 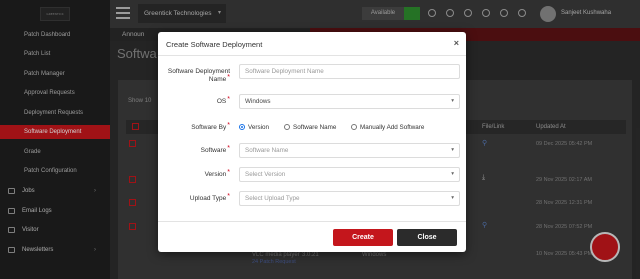 What do you see at coordinates (349, 174) in the screenshot?
I see `version-select: Select Version ▾` at bounding box center [349, 174].